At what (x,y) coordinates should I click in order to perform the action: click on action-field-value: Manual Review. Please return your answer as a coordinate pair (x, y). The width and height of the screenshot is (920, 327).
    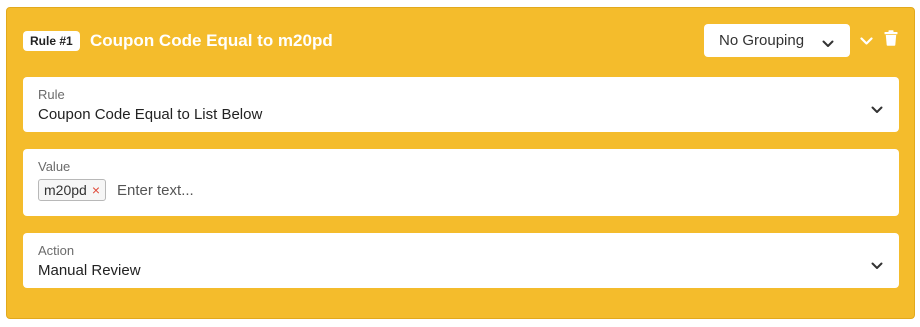
    Looking at the image, I should click on (89, 270).